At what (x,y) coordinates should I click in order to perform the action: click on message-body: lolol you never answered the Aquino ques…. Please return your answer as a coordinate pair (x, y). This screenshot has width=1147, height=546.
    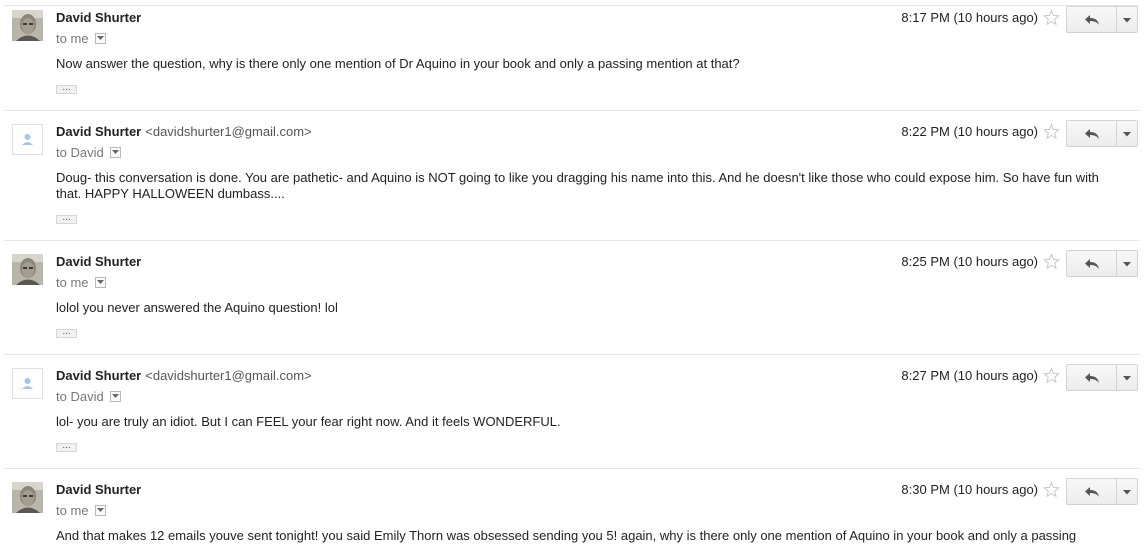
    Looking at the image, I should click on (197, 307).